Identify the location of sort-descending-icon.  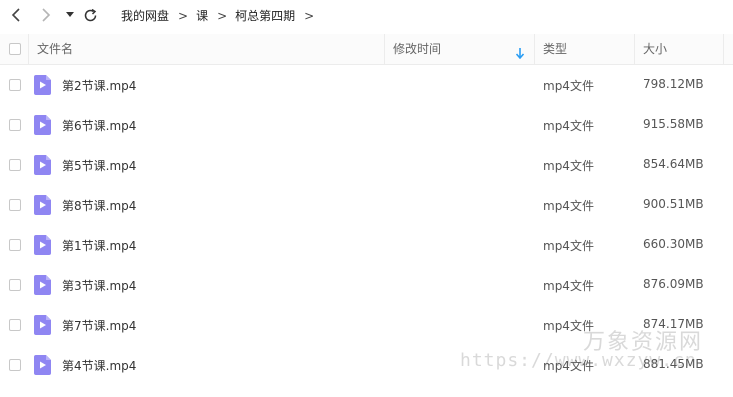
(520, 53).